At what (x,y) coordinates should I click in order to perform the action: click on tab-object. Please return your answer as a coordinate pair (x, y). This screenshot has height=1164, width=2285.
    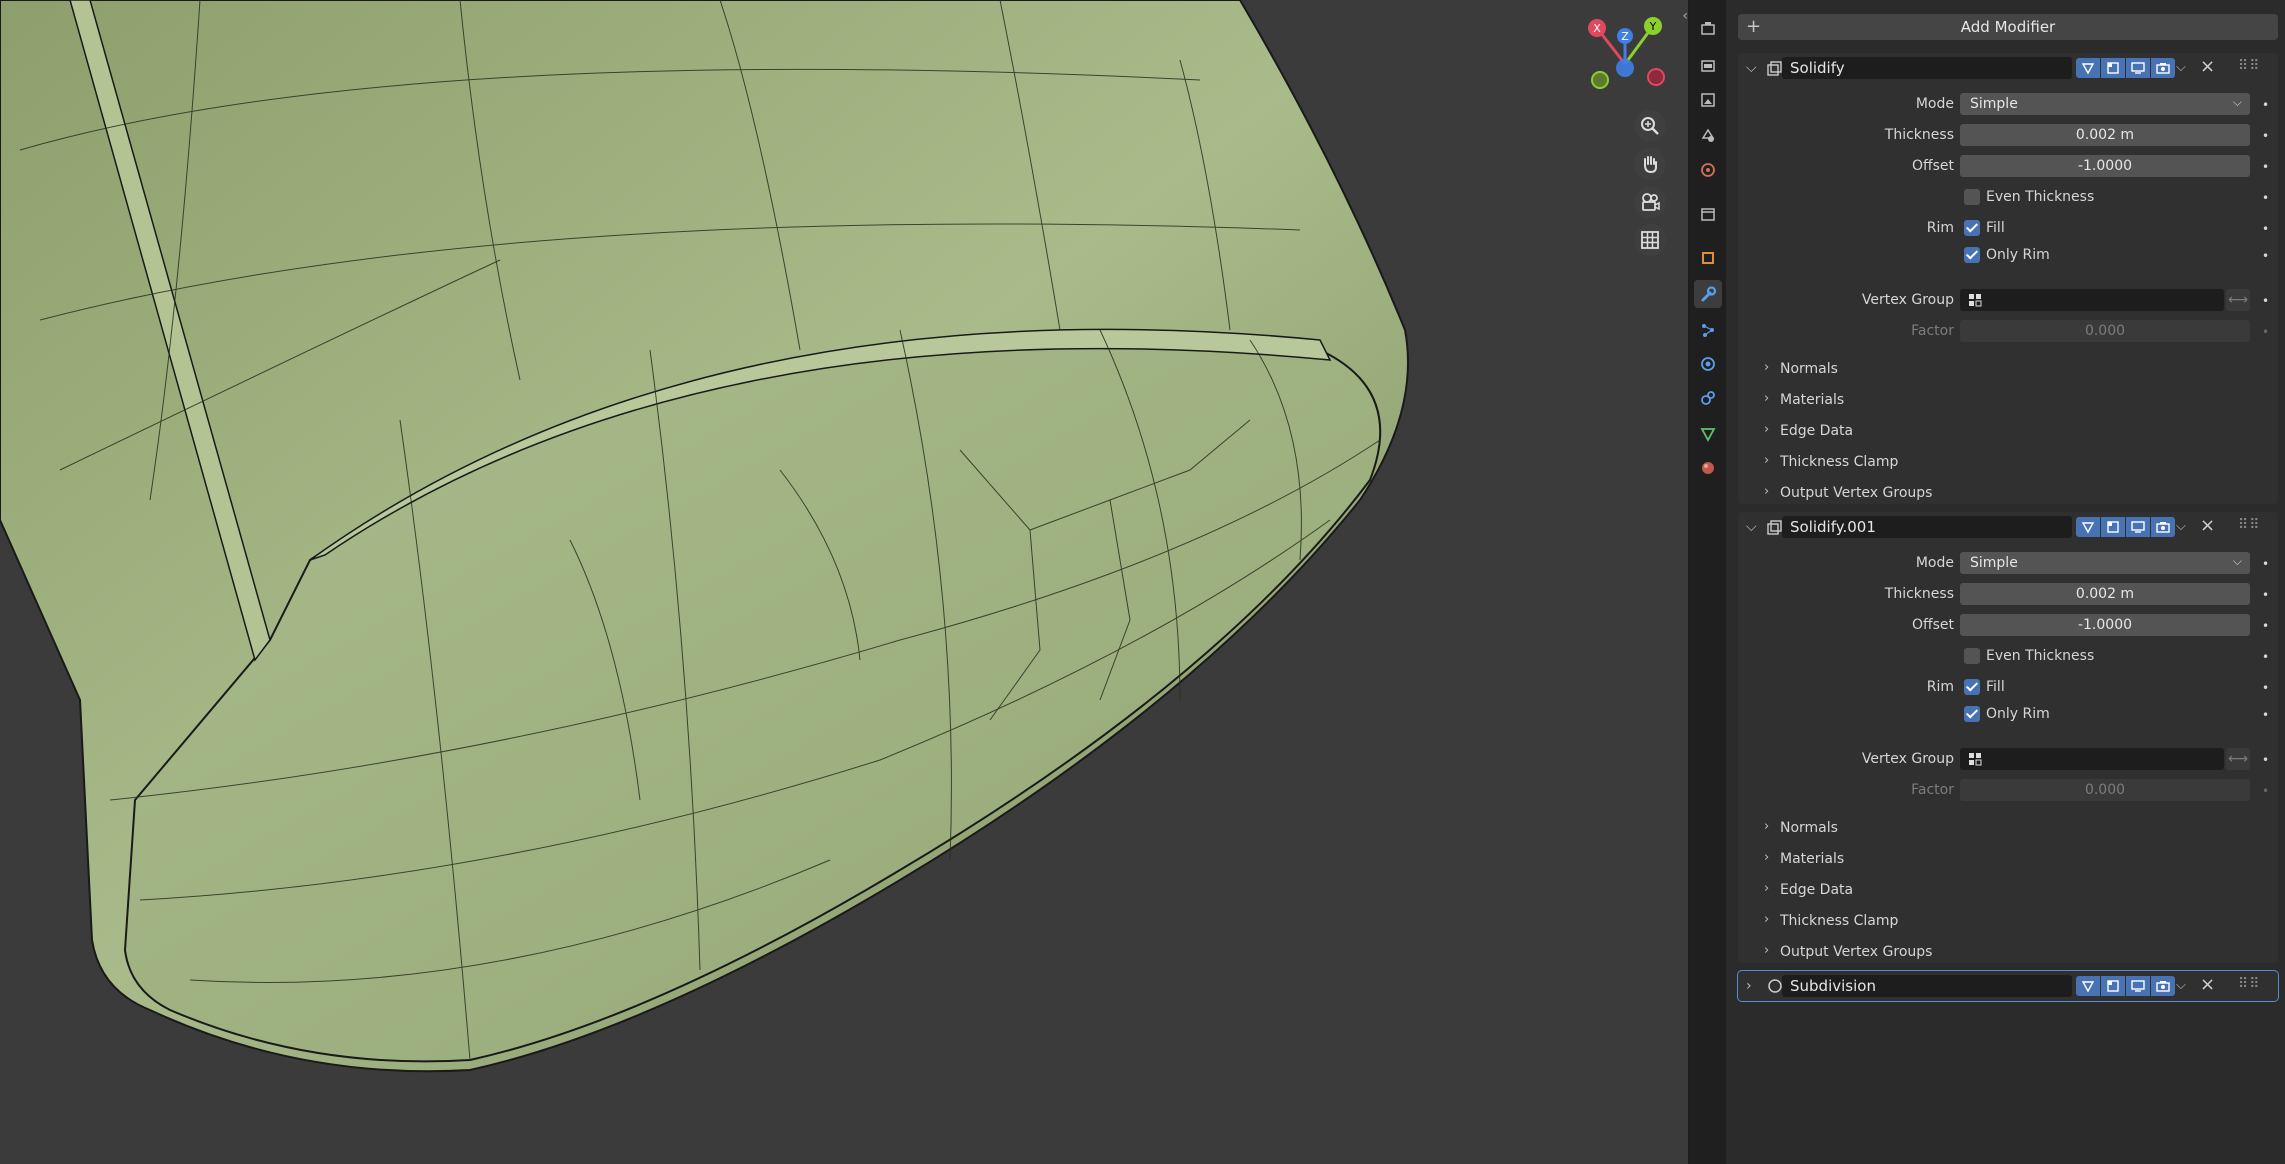
    Looking at the image, I should click on (1708, 258).